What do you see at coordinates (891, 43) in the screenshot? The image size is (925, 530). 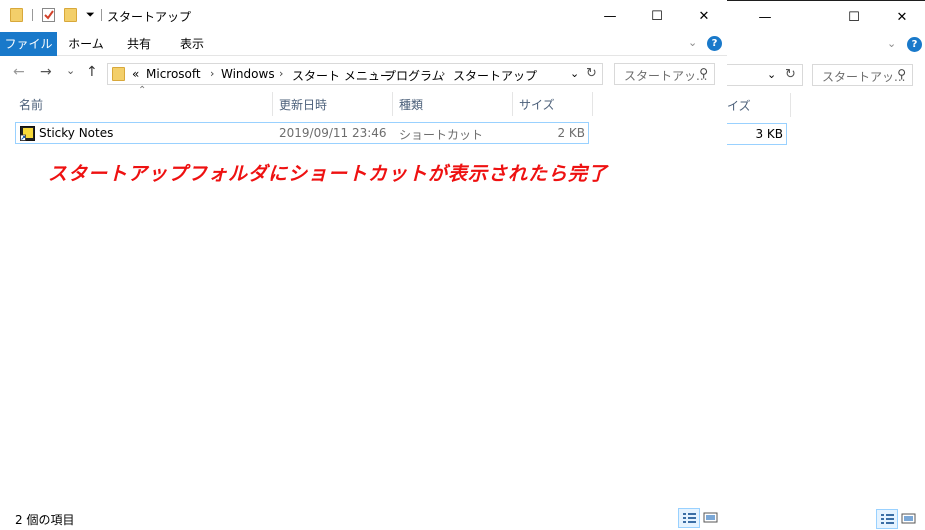 I see `back-ribbon-expand-icon: ⌄` at bounding box center [891, 43].